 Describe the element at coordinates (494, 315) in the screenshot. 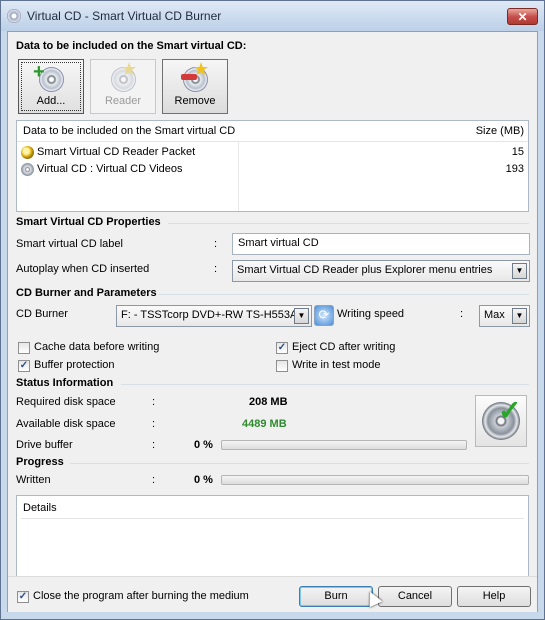

I see `writing-speed-value: Max` at that location.